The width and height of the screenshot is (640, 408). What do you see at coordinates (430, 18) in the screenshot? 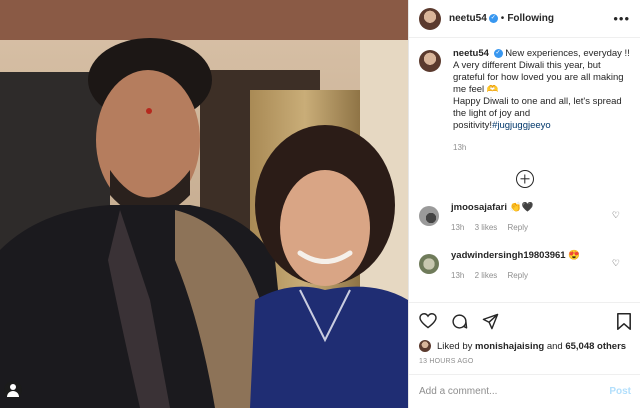
I see `author-avatar` at bounding box center [430, 18].